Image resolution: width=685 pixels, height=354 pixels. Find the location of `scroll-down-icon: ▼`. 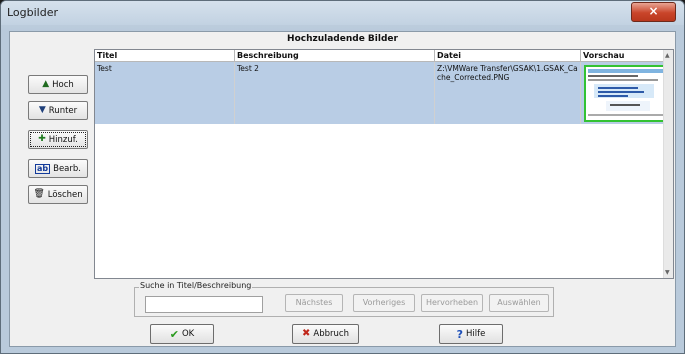

scroll-down-icon: ▼ is located at coordinates (667, 272).